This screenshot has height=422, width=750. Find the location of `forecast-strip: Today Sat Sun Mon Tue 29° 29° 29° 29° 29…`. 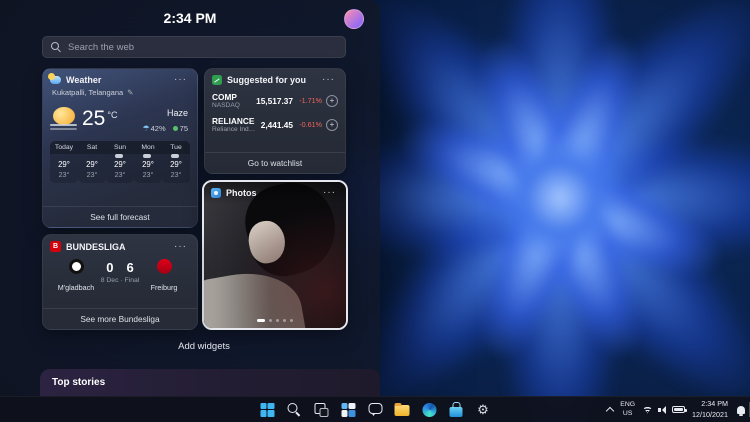

forecast-strip: Today Sat Sun Mon Tue 29° 29° 29° 29° 29… is located at coordinates (120, 162).